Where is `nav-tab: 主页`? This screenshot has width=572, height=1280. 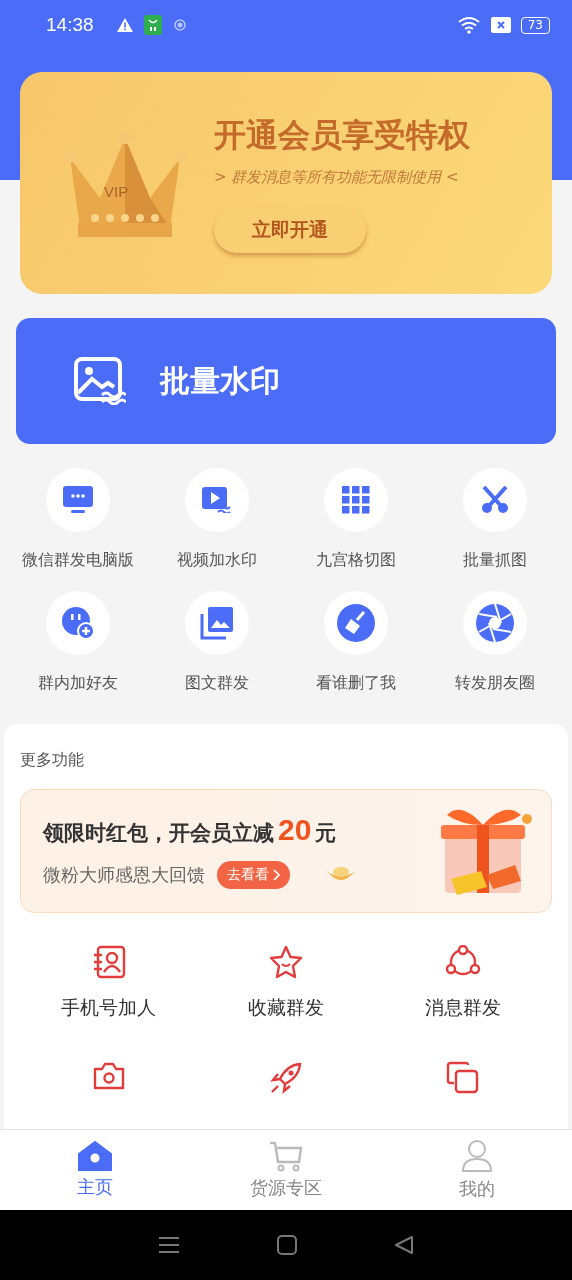
nav-tab: 主页 is located at coordinates (95, 1170).